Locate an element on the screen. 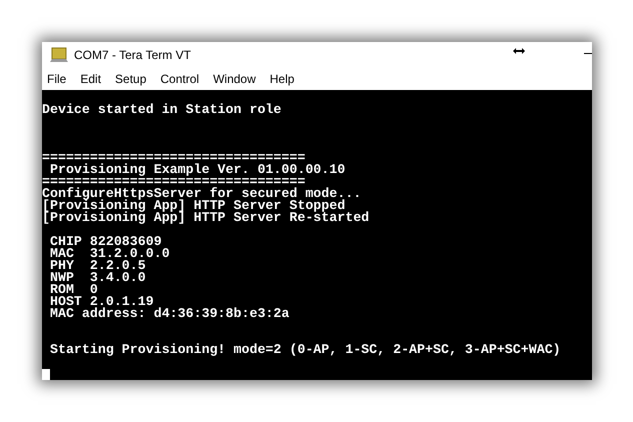  terminal-line: MAC address: d4:36:39:8b:e3:2a is located at coordinates (169, 314).